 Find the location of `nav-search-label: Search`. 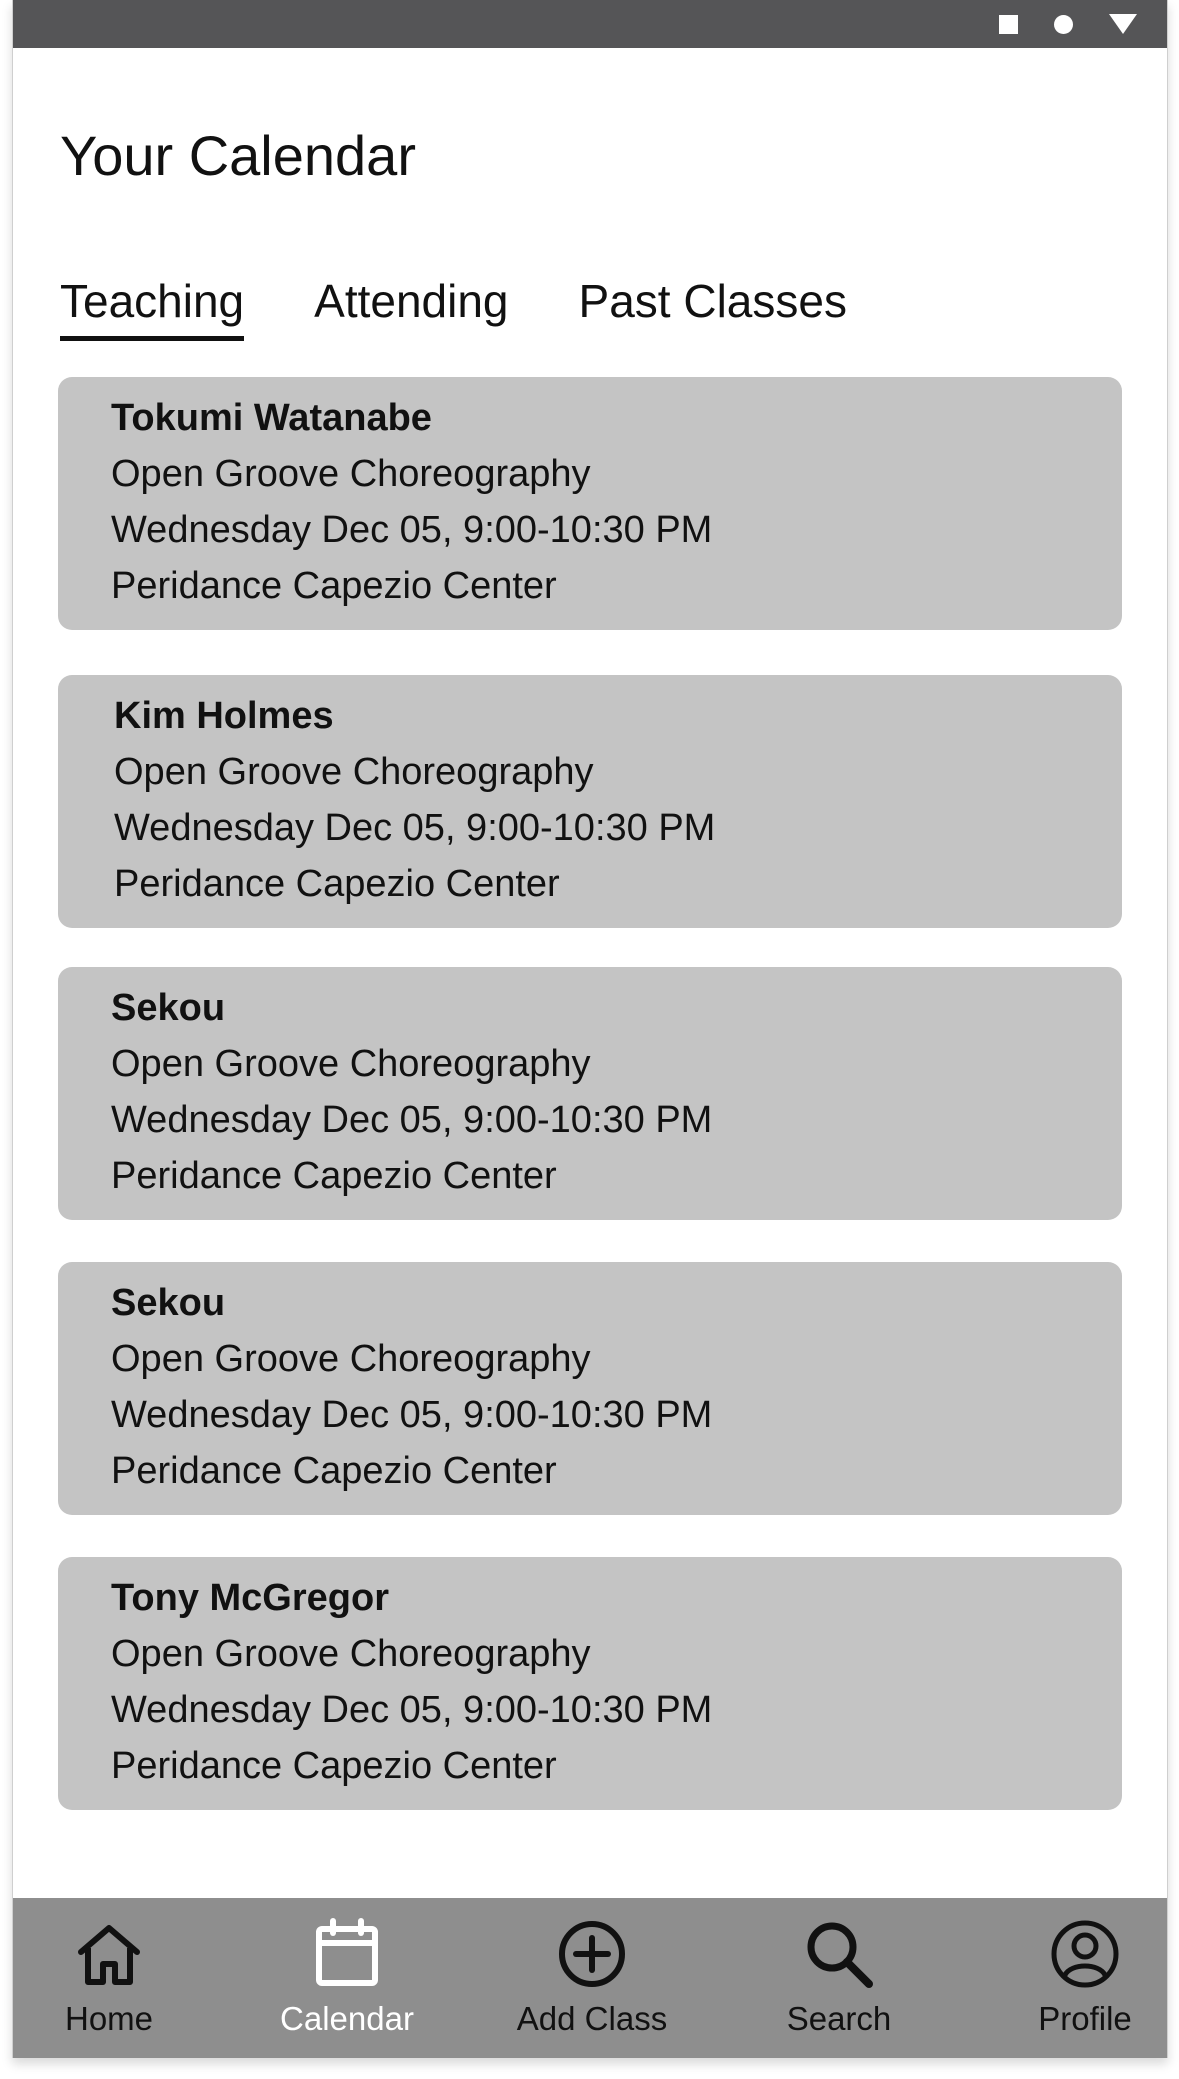

nav-search-label: Search is located at coordinates (839, 2018).